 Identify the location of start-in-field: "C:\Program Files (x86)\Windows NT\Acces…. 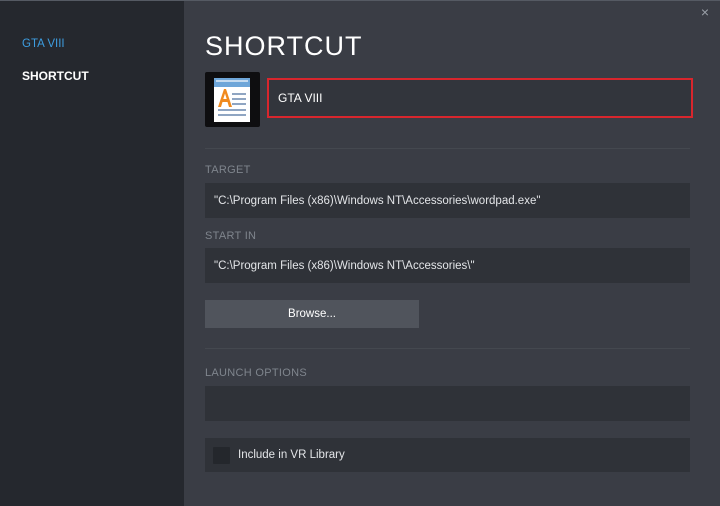
(447, 265).